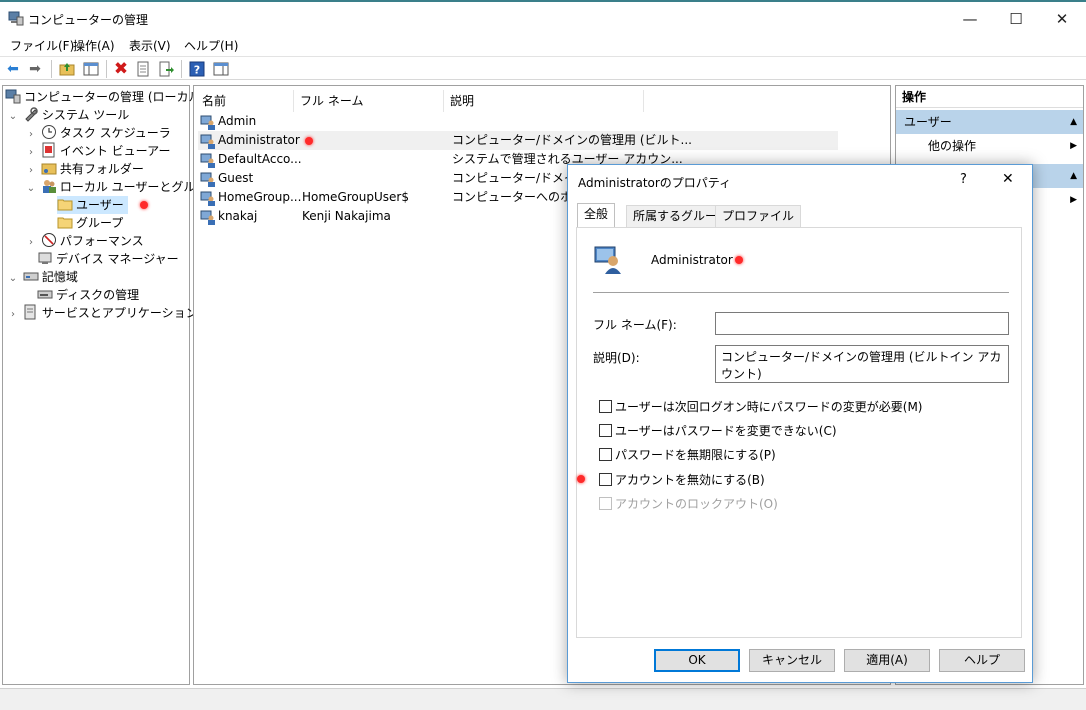  Describe the element at coordinates (237, 121) in the screenshot. I see `cell-name: Admin` at that location.